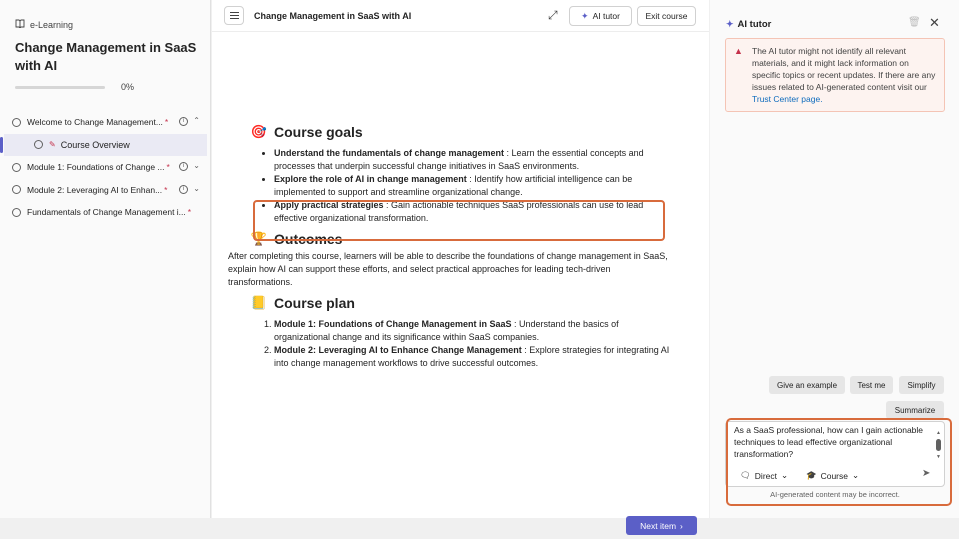 The width and height of the screenshot is (959, 539). What do you see at coordinates (318, 132) in the screenshot?
I see `goals-heading-text: Course goals` at bounding box center [318, 132].